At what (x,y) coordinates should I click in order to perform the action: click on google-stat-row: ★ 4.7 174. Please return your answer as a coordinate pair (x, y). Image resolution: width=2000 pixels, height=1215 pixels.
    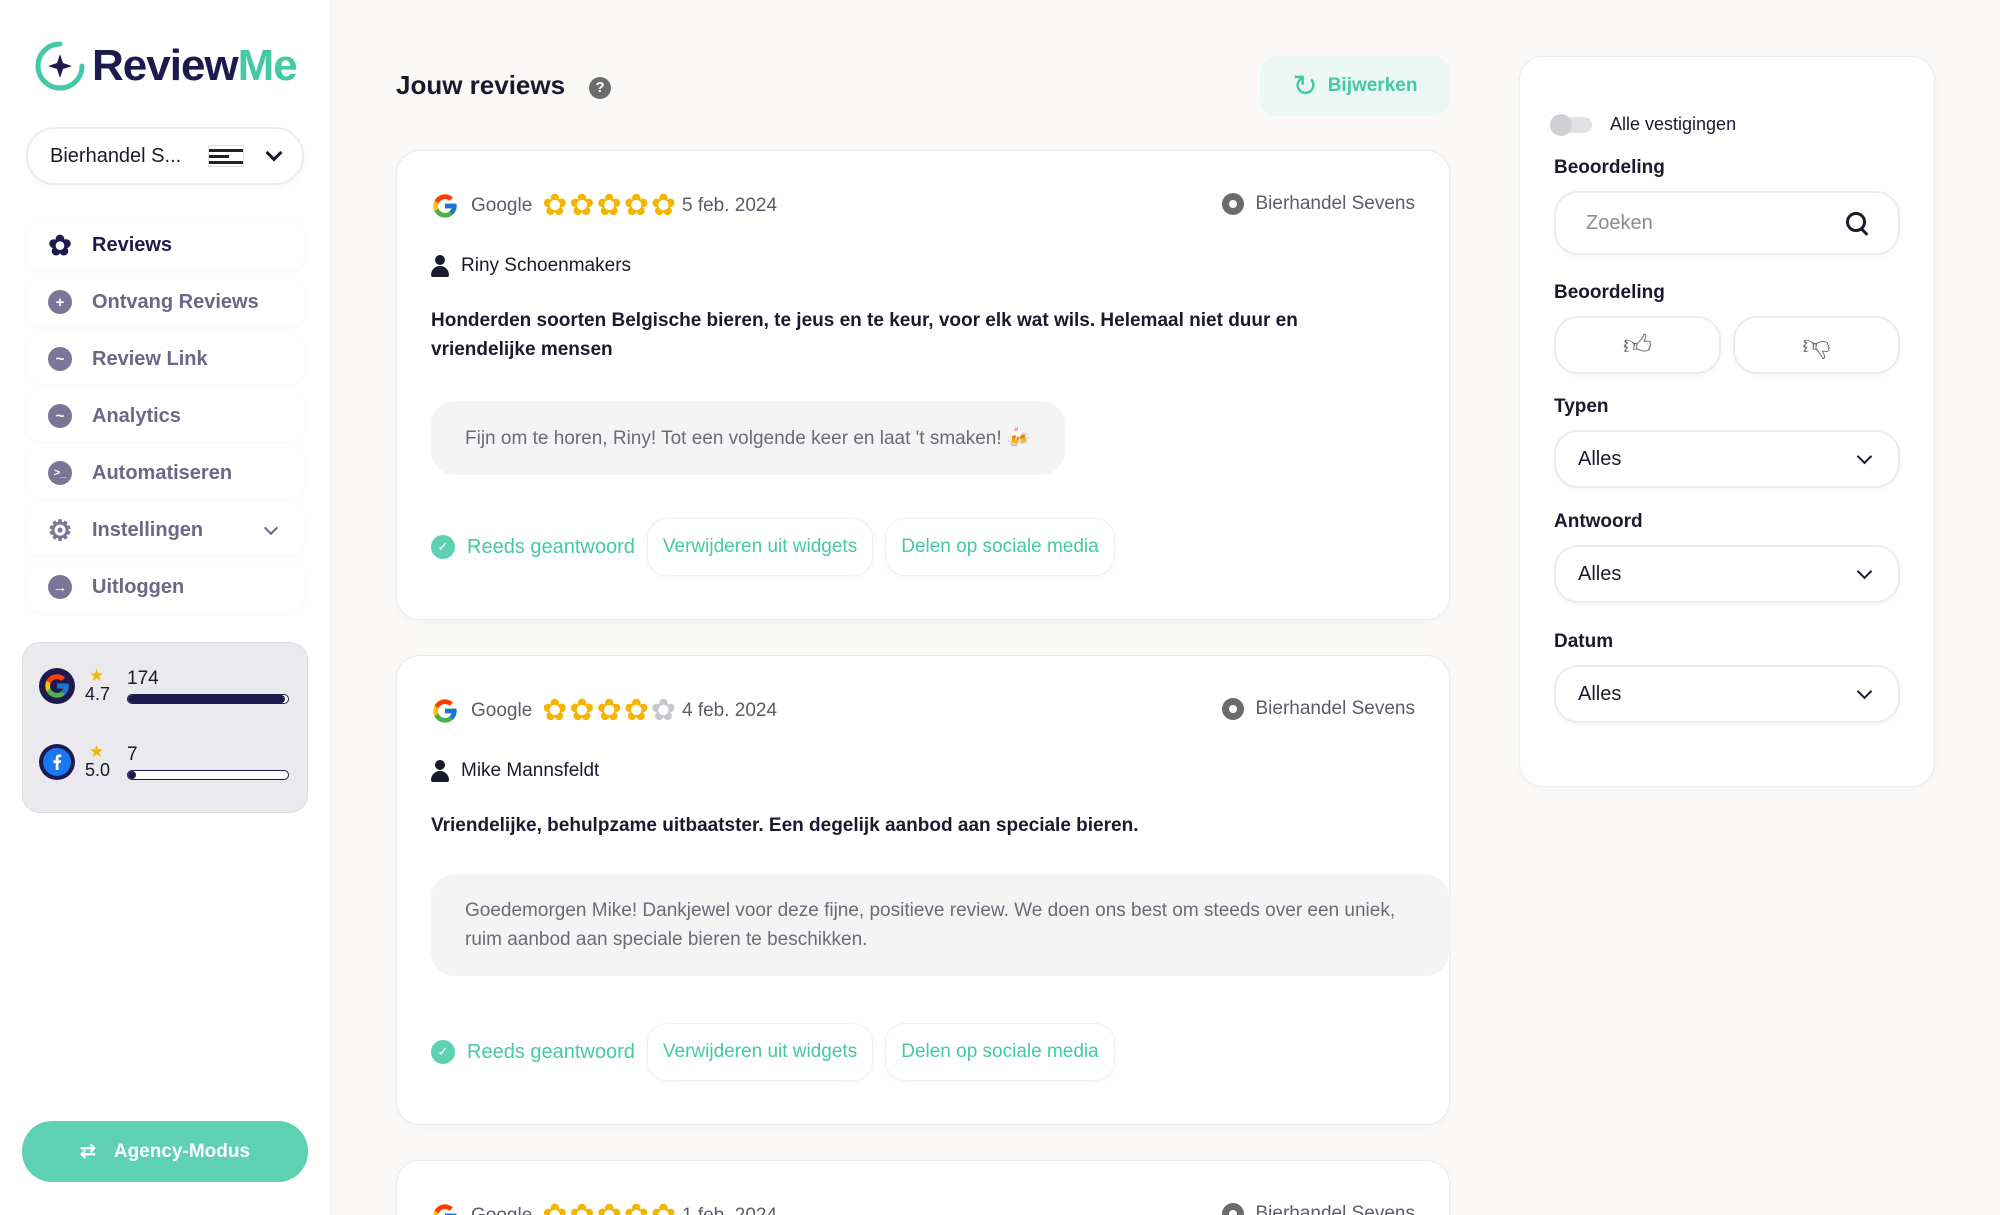
    Looking at the image, I should click on (164, 686).